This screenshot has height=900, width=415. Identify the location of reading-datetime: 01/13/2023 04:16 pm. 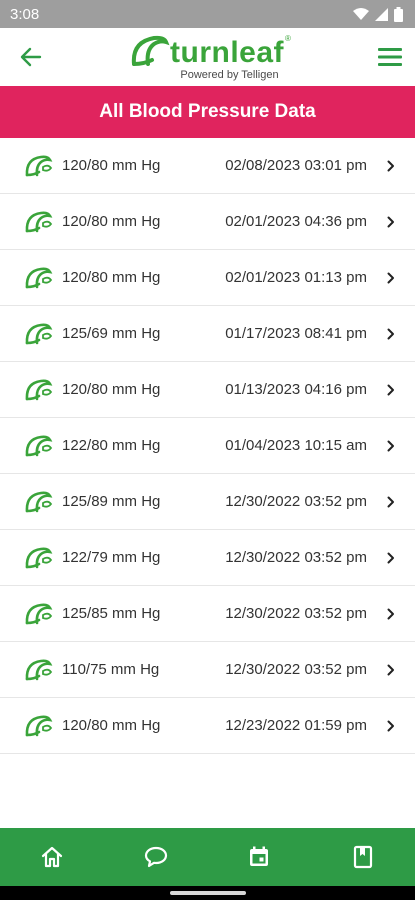
(296, 389).